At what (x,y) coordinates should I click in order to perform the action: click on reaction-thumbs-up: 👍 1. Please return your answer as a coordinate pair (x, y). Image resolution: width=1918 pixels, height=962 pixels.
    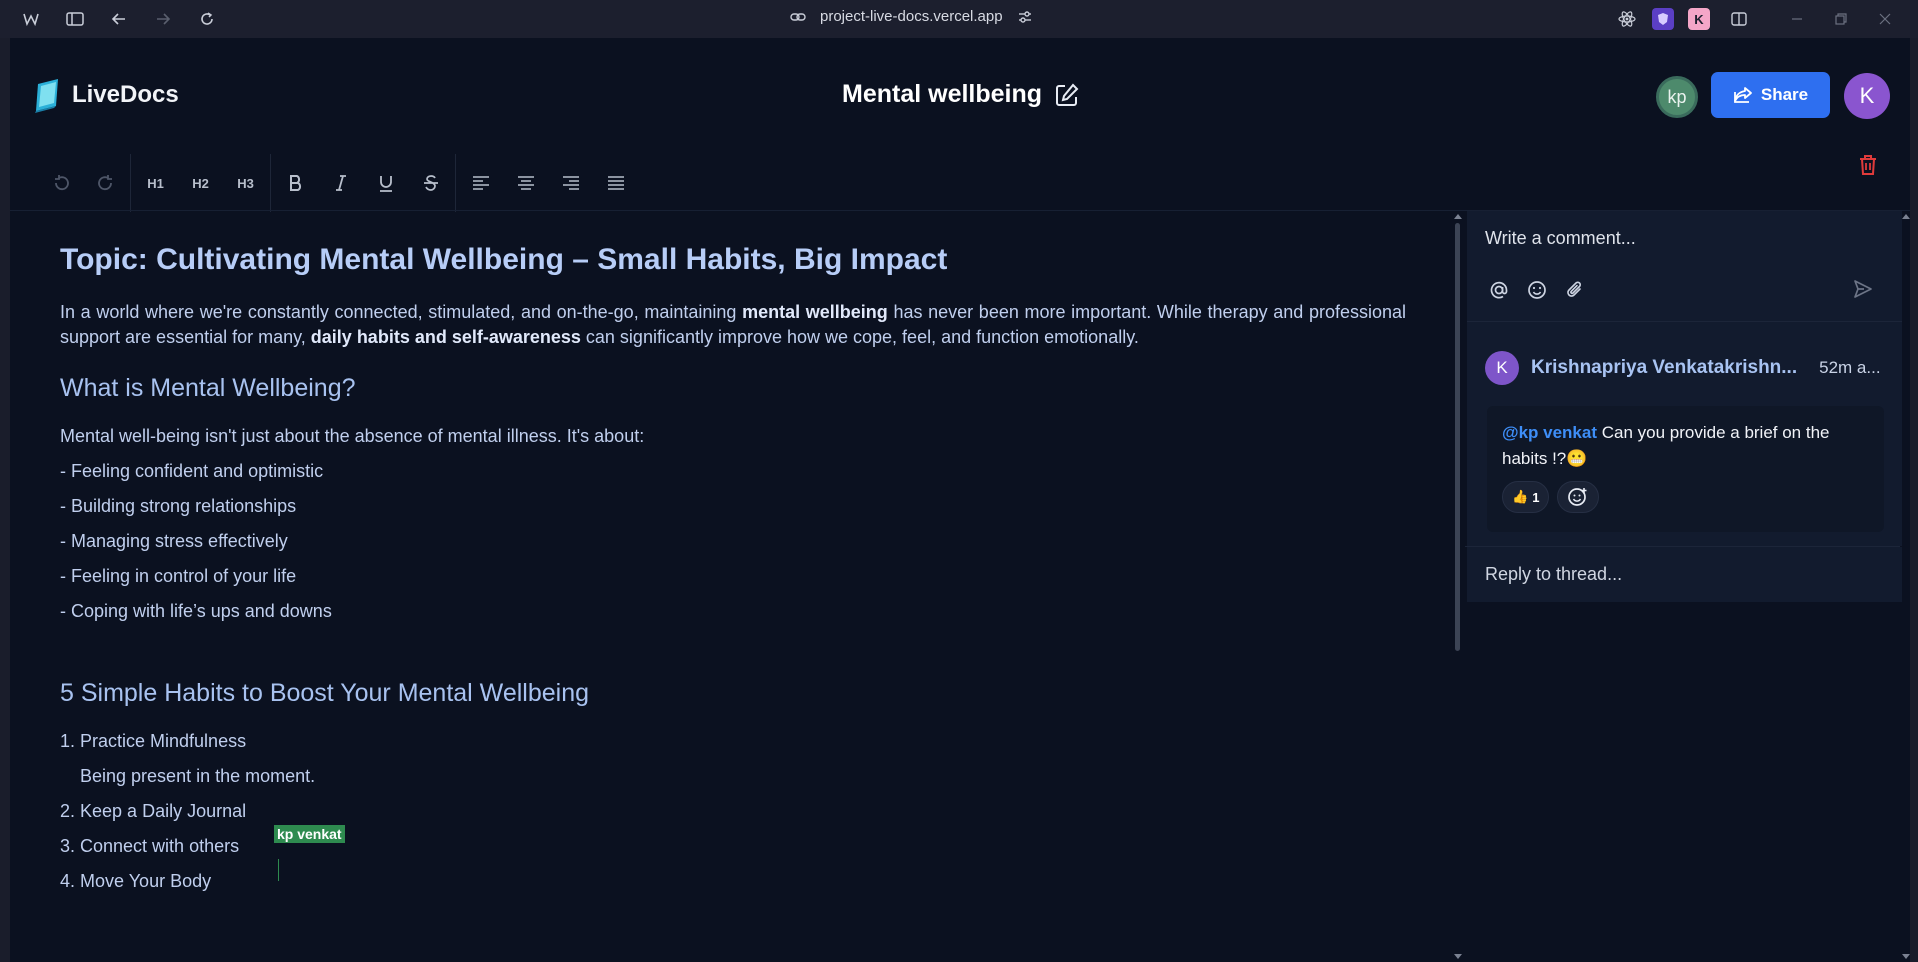
    Looking at the image, I should click on (1526, 497).